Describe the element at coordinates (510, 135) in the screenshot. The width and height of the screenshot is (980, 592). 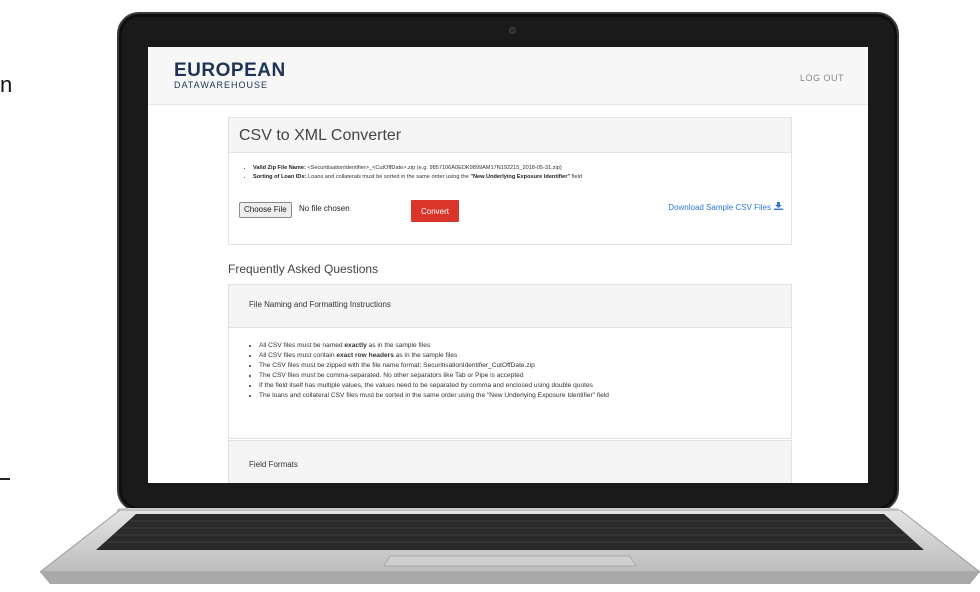
I see `converter-panel-header: CSV to XML Converter` at that location.